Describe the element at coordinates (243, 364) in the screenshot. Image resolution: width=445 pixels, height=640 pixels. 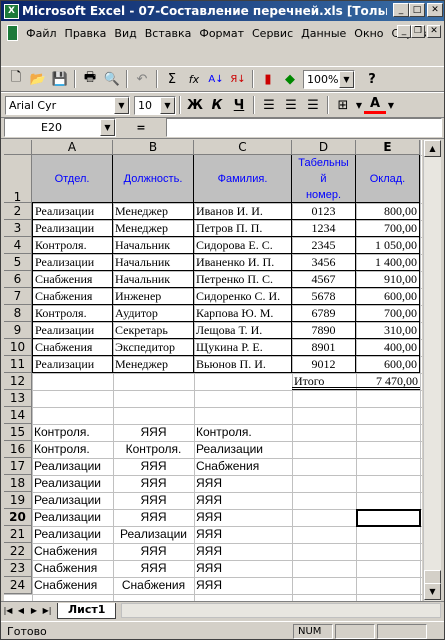
I see `table-cell: Вьюнов П. И.` at that location.